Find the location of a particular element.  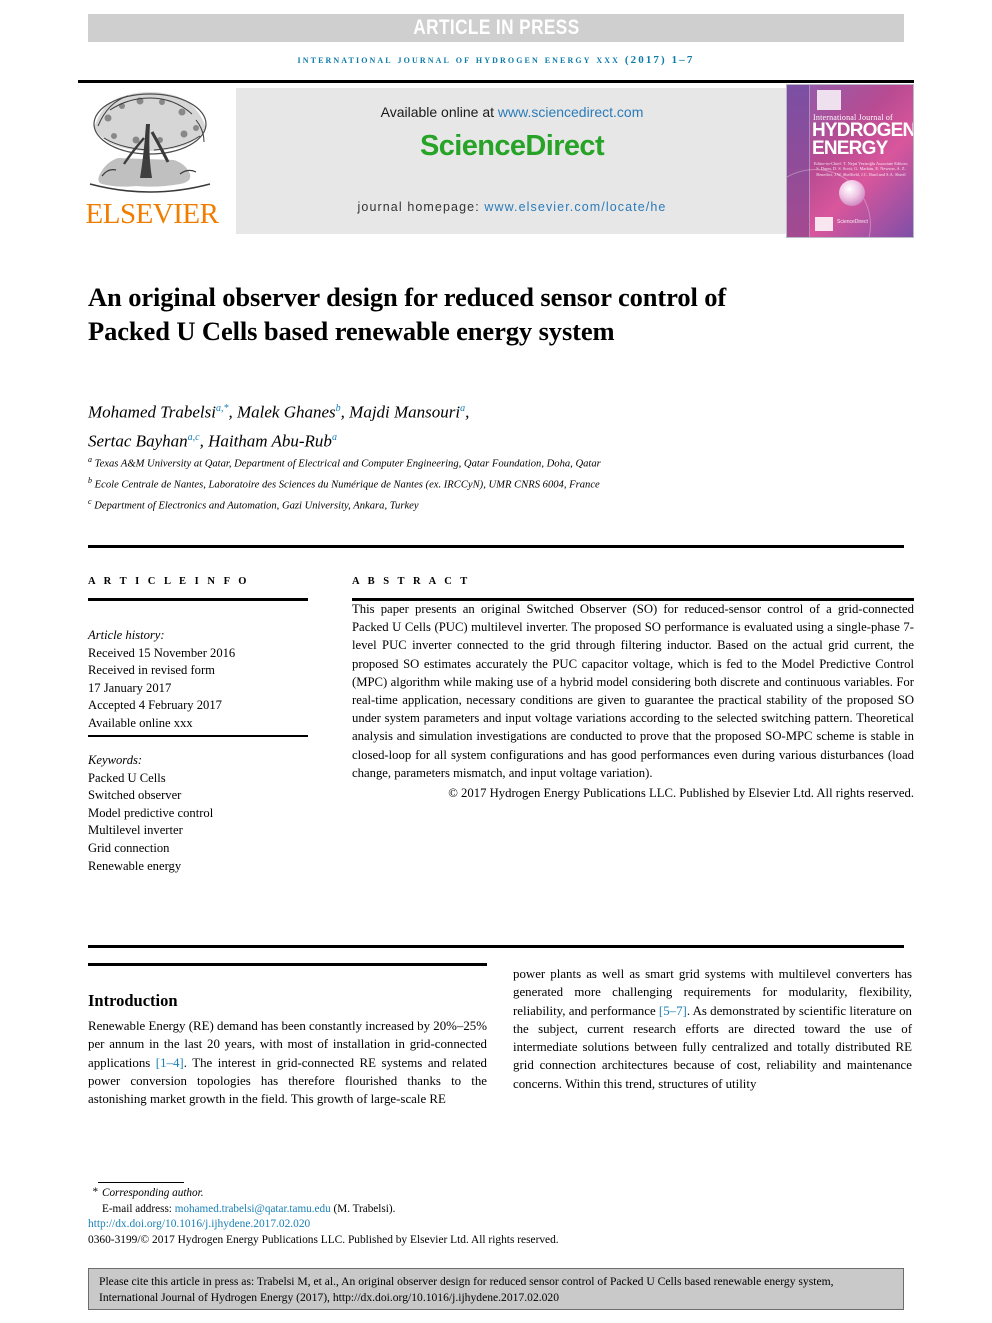

article-history-label: Article history: is located at coordinates (126, 635).